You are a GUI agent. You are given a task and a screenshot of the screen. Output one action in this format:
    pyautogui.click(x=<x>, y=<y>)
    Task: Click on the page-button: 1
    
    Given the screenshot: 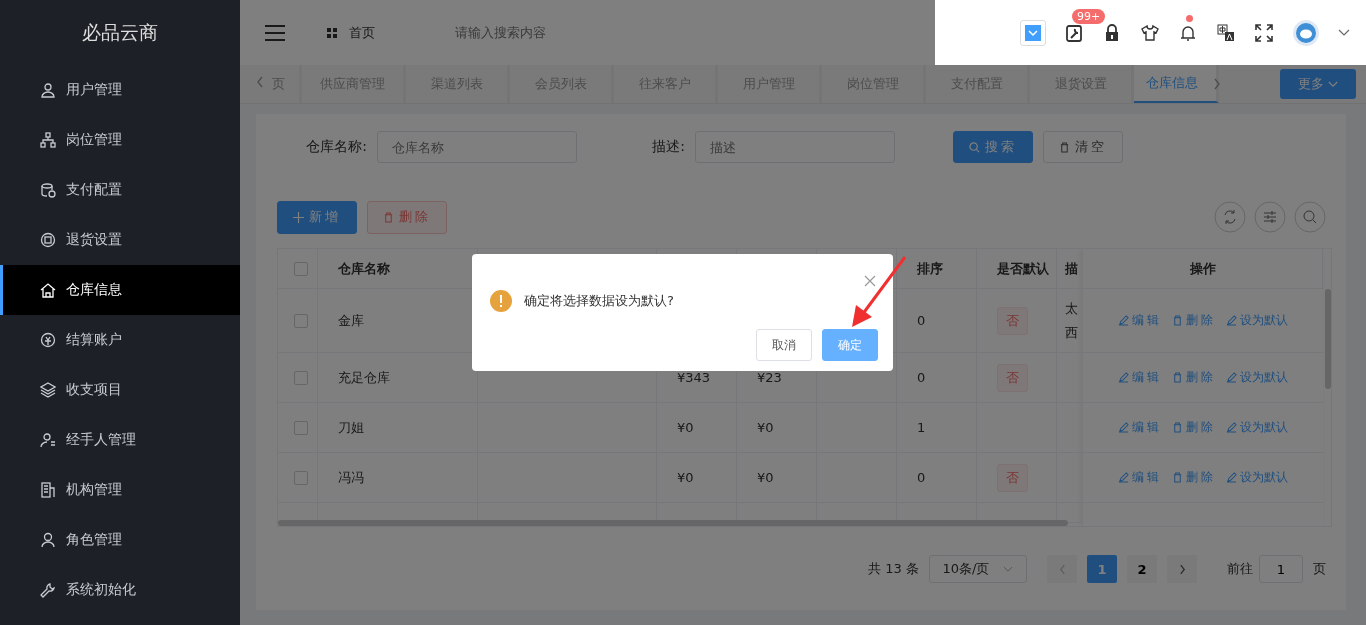 What is the action you would take?
    pyautogui.click(x=1102, y=569)
    